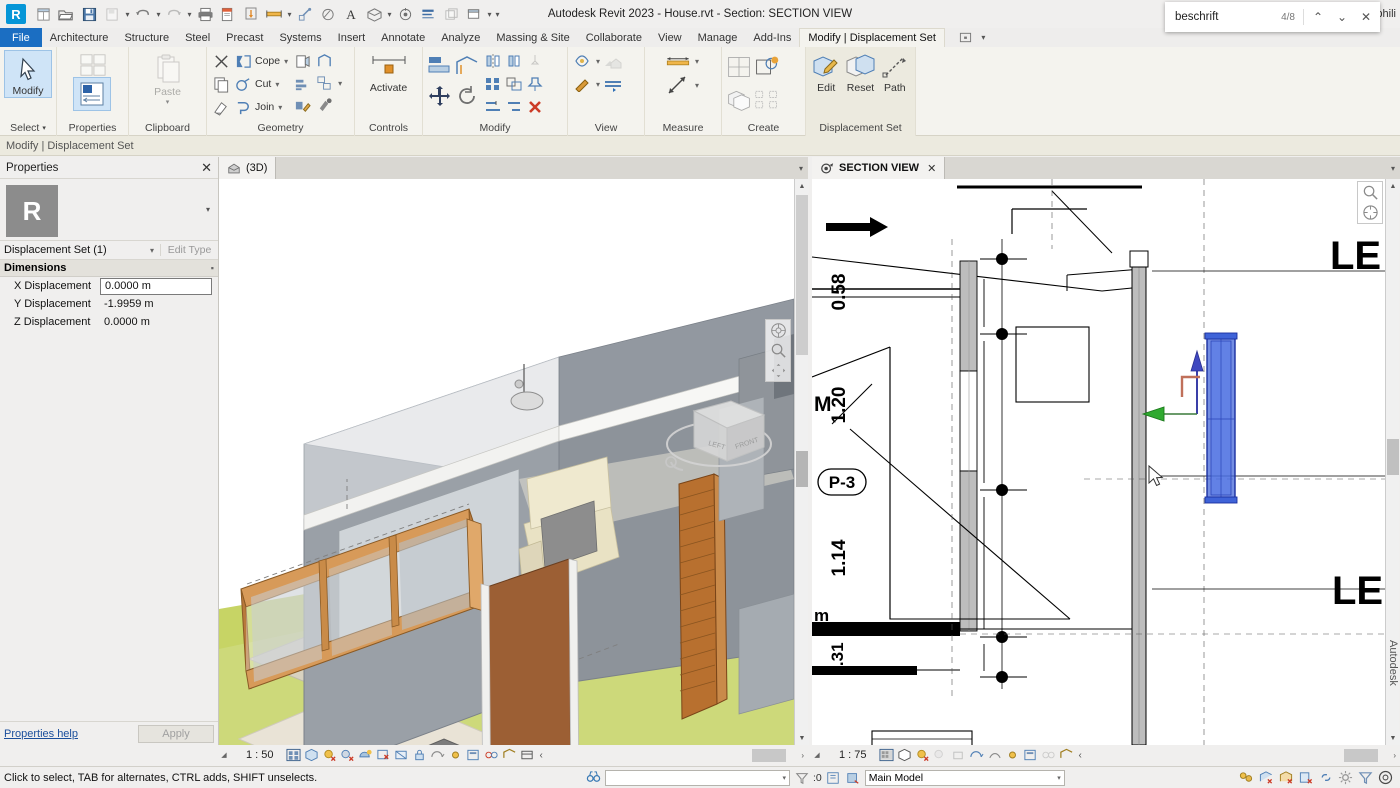 This screenshot has width=1400, height=788. Describe the element at coordinates (286, 61) in the screenshot. I see `cope-dropdown-icon: ▾` at that location.